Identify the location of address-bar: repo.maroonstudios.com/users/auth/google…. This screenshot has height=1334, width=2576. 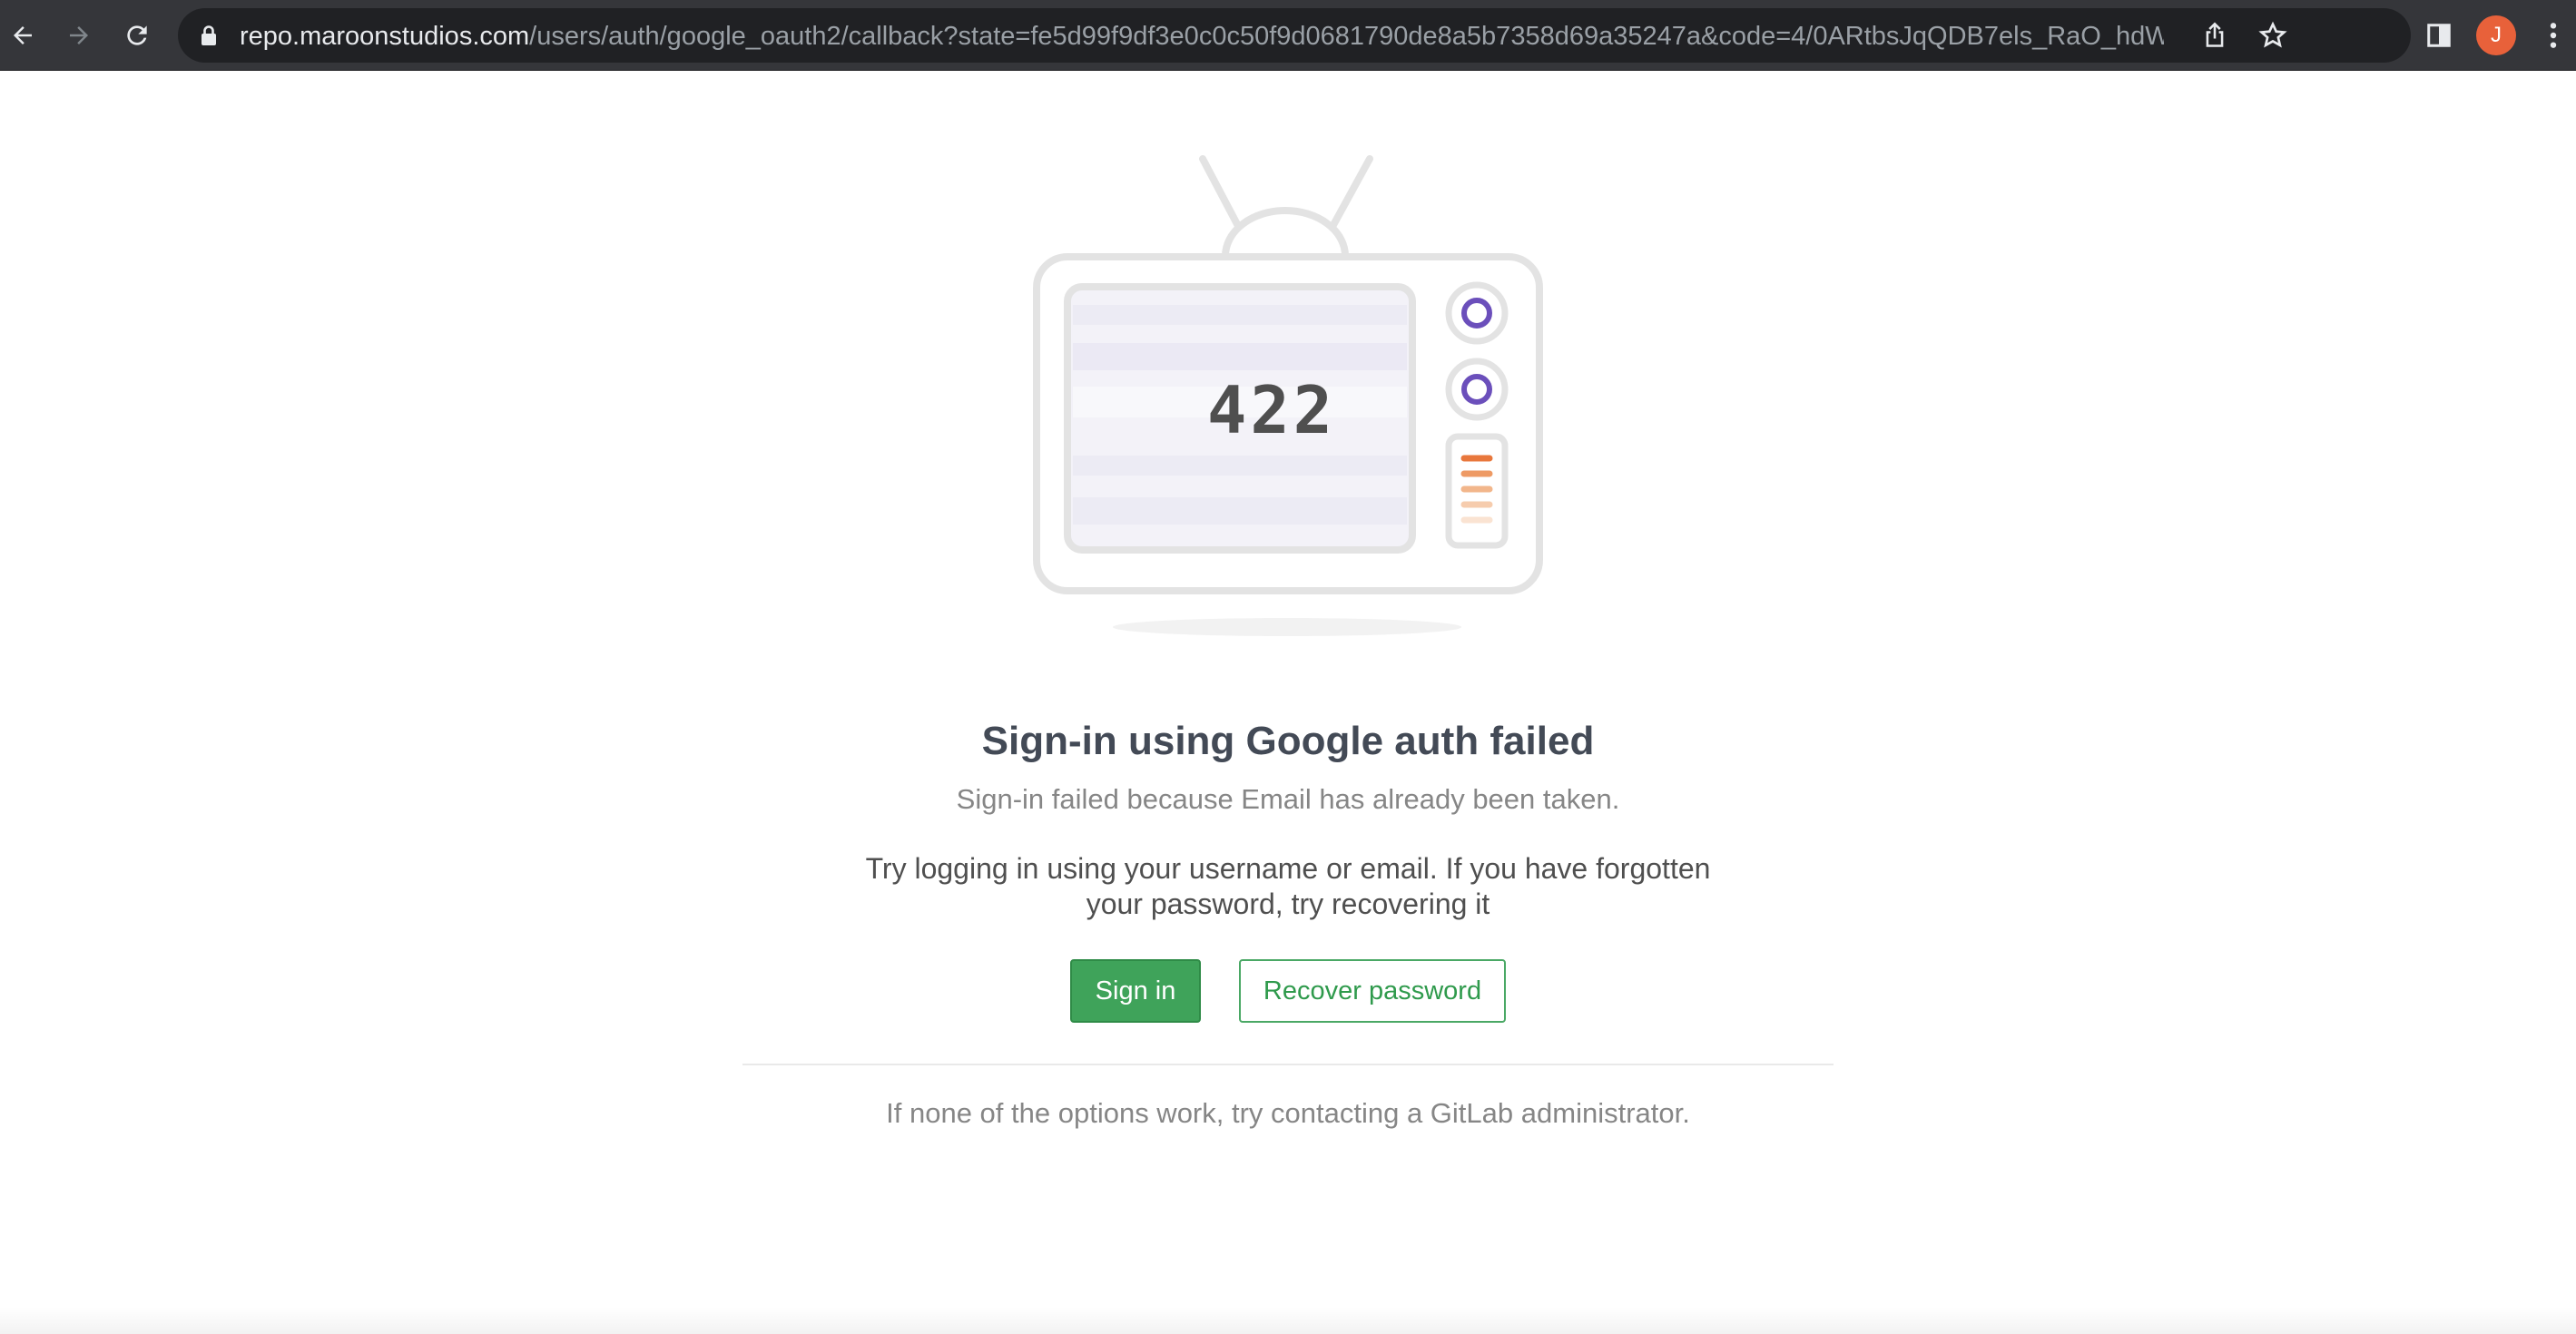
(1294, 35).